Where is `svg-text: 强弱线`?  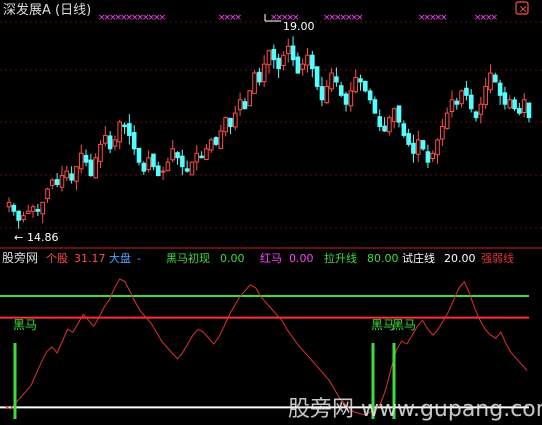
svg-text: 强弱线 is located at coordinates (497, 258).